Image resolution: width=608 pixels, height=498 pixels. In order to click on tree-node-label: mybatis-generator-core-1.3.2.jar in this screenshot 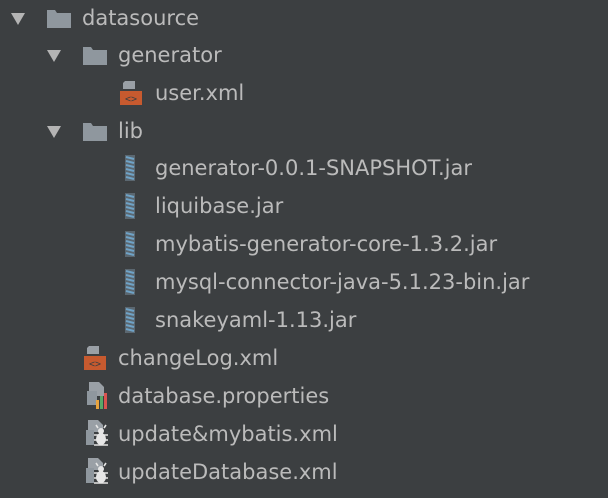, I will do `click(326, 244)`.